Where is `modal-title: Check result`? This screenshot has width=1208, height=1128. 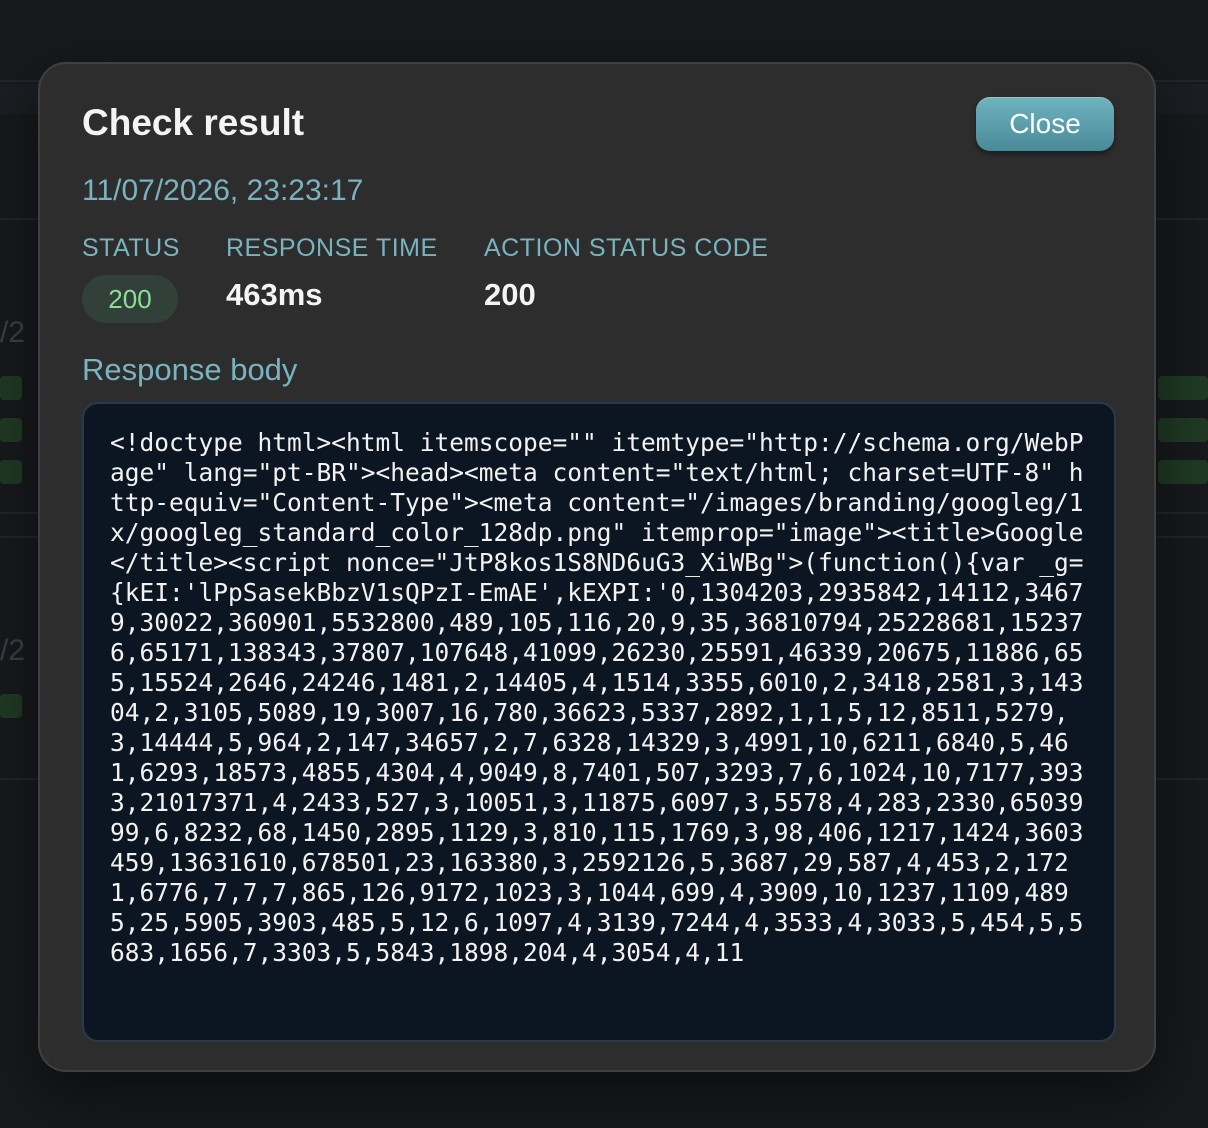 modal-title: Check result is located at coordinates (193, 122).